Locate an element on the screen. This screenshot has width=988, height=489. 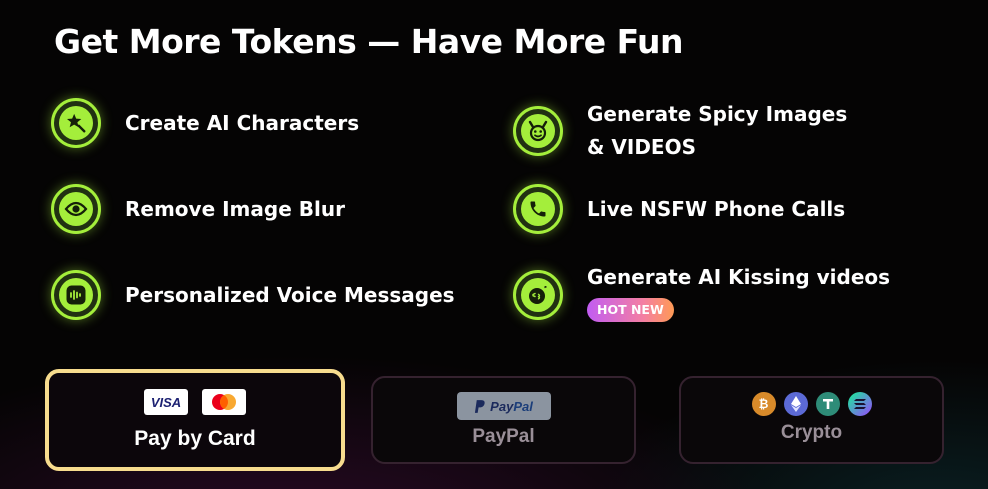
feature-kissing-videos: Generate AI Kissing videos HOT NEW is located at coordinates (701, 291).